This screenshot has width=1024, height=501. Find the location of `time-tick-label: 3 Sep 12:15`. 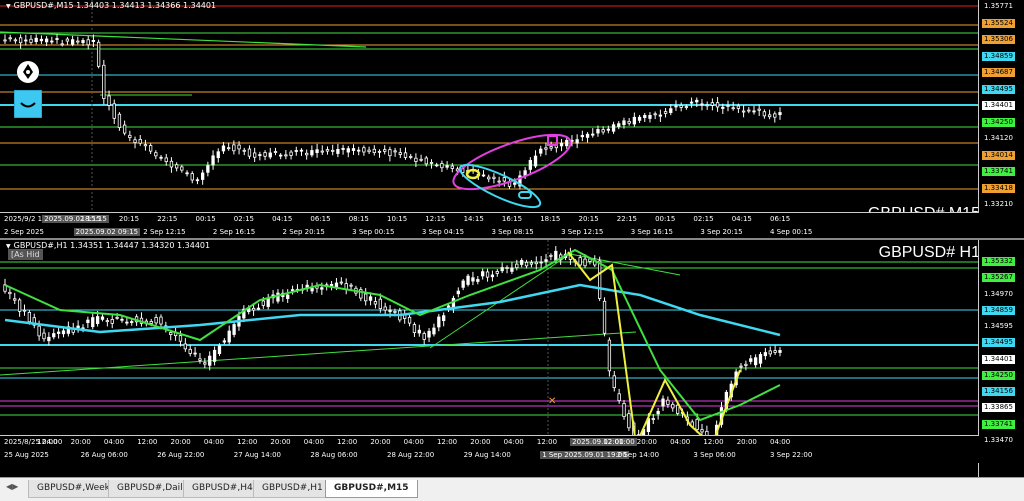

time-tick-label: 3 Sep 12:15 is located at coordinates (582, 232).